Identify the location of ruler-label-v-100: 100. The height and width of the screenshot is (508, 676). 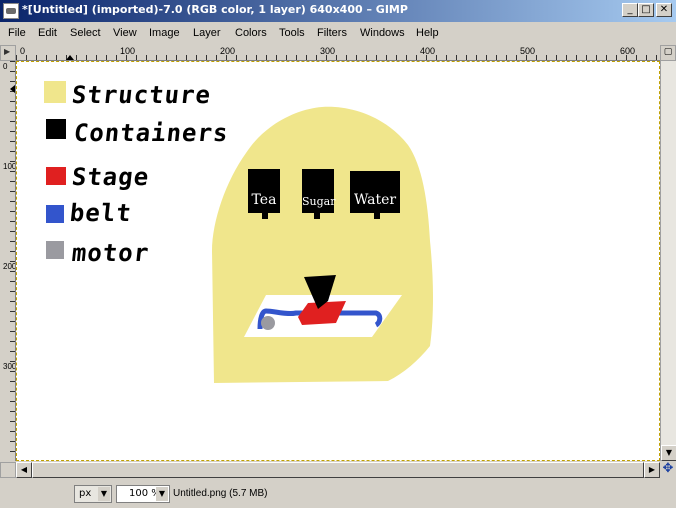
(9, 167).